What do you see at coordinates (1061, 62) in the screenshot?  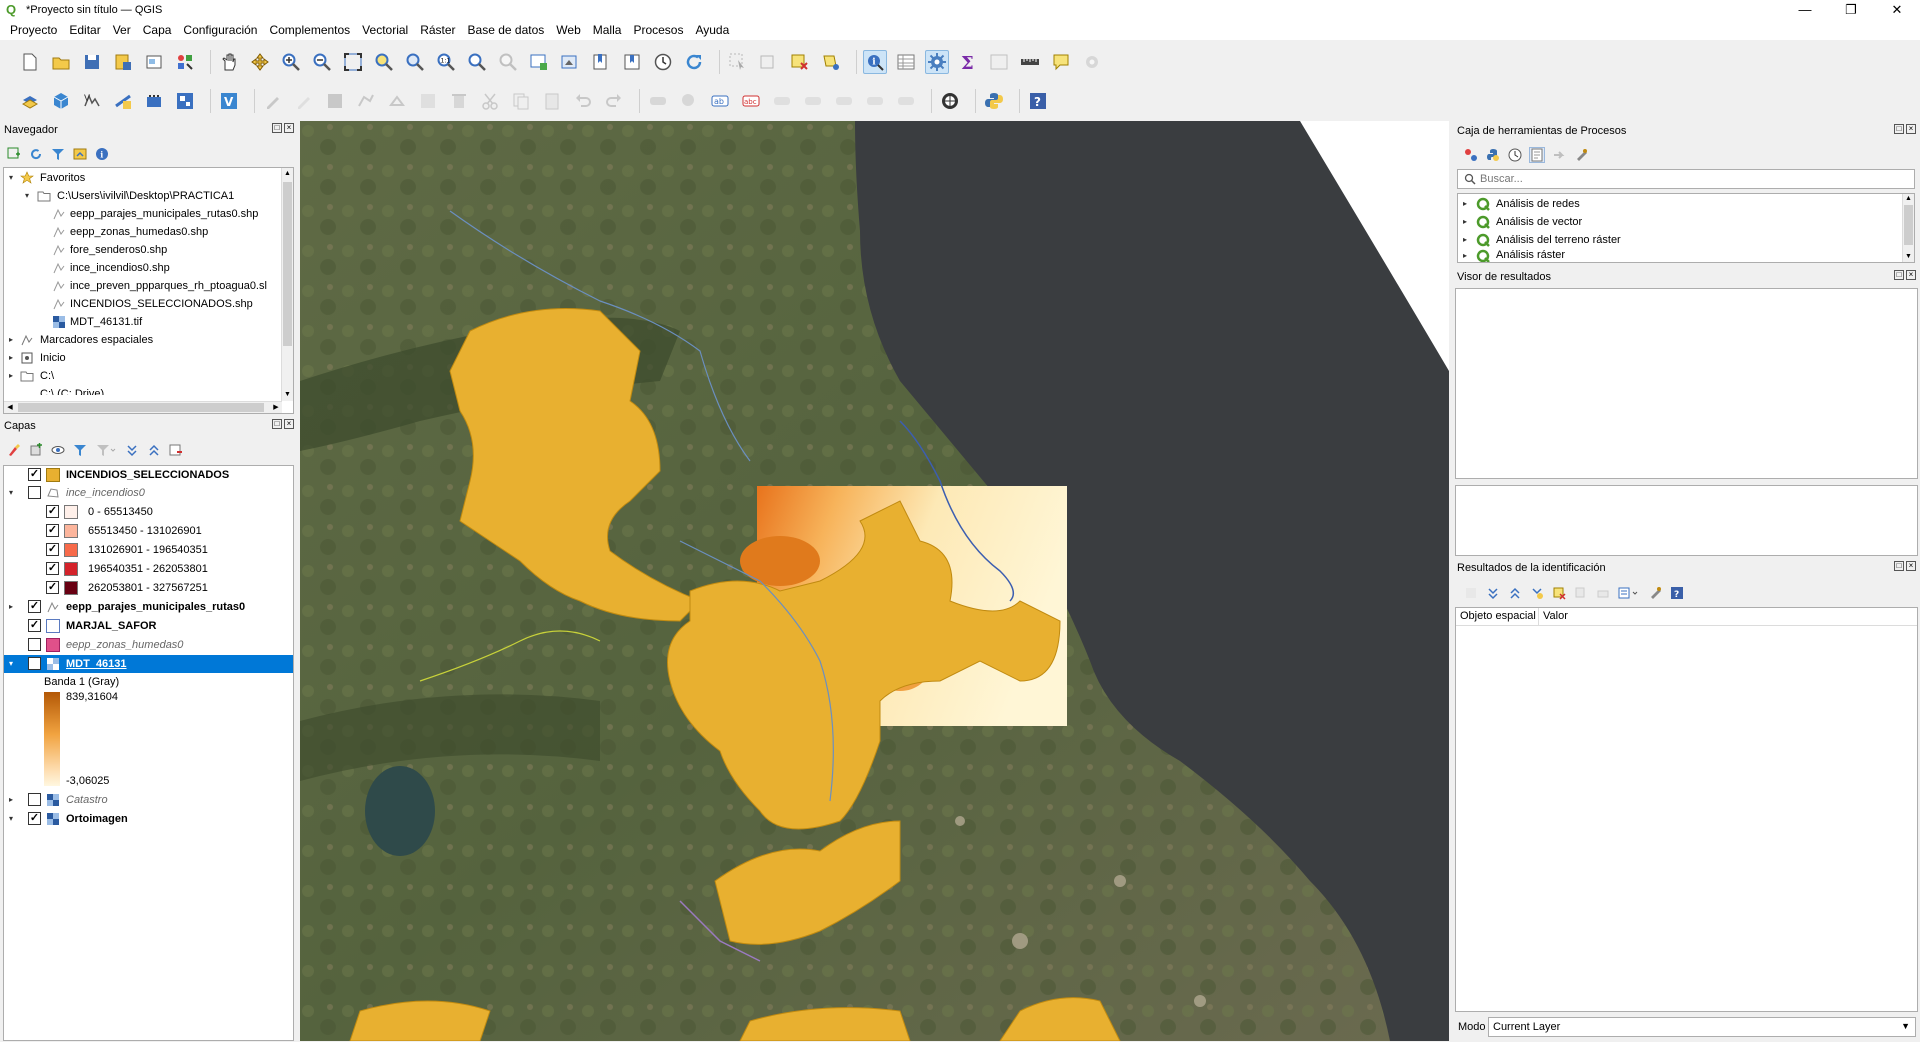 I see `map-tips-icon` at bounding box center [1061, 62].